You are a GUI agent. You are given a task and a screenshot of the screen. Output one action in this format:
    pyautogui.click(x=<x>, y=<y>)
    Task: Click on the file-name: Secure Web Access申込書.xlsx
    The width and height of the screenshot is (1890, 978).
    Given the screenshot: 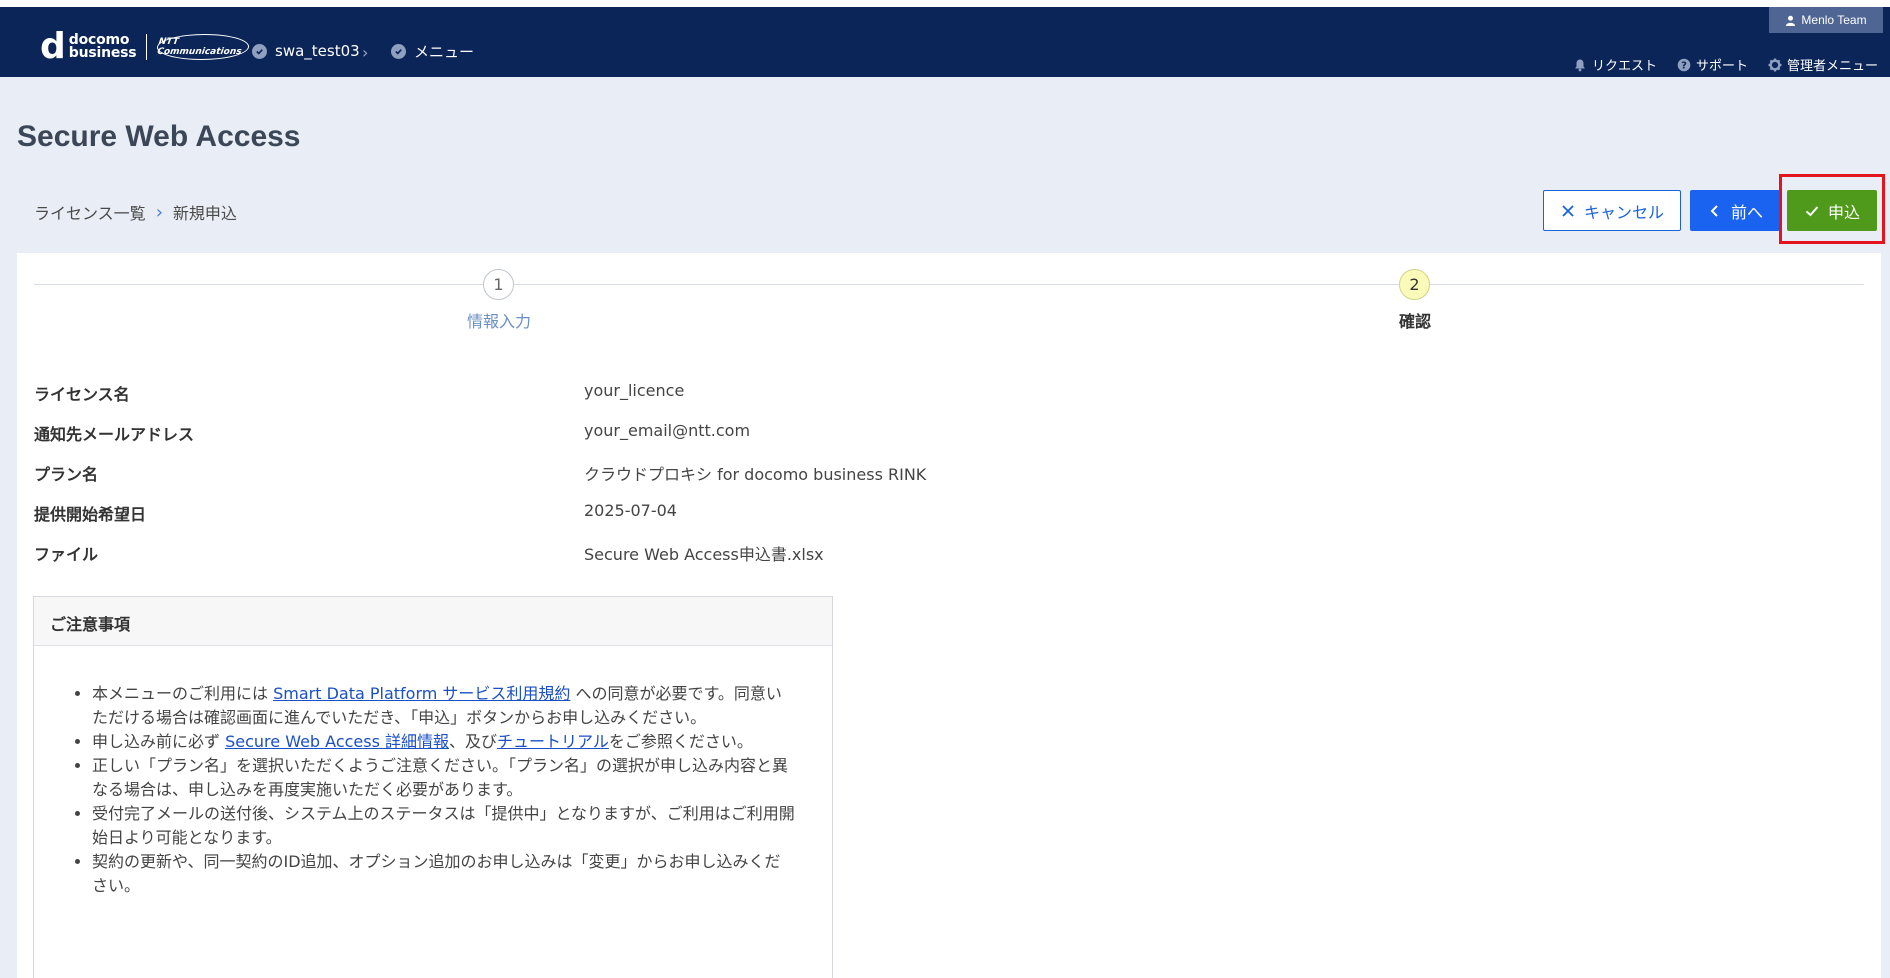 What is the action you would take?
    pyautogui.click(x=704, y=554)
    